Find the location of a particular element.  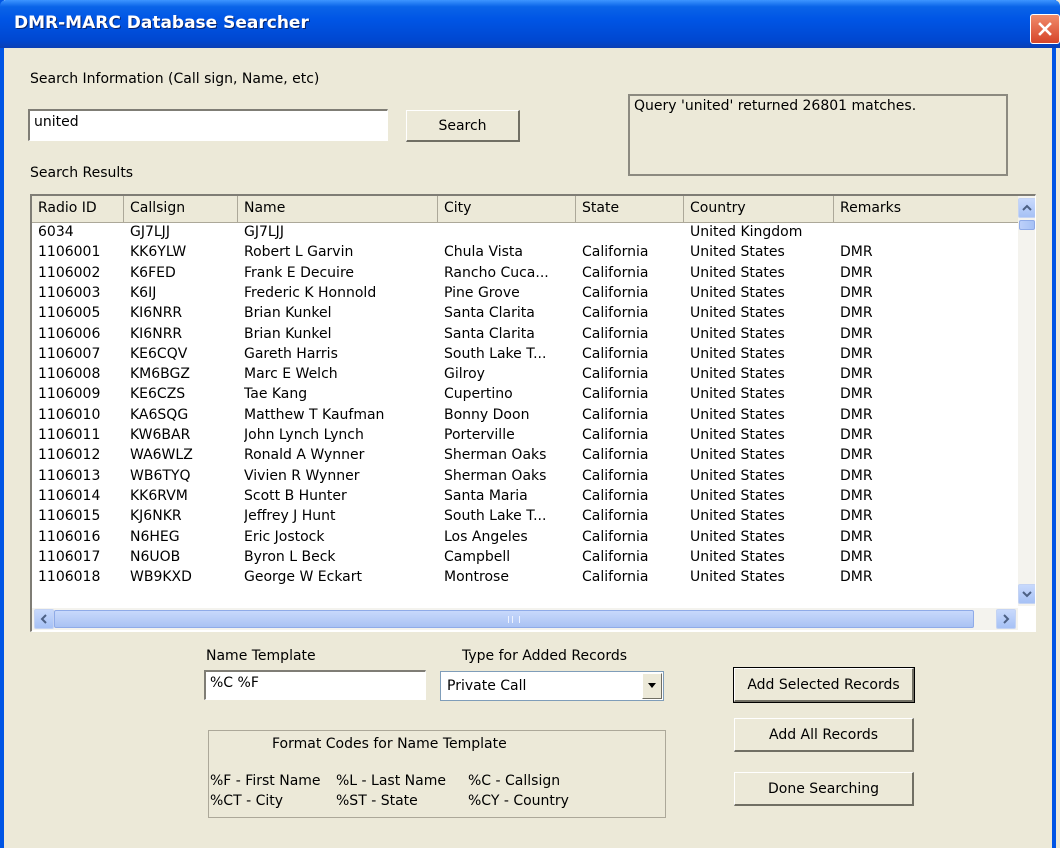

close-icon is located at coordinates (1045, 29).